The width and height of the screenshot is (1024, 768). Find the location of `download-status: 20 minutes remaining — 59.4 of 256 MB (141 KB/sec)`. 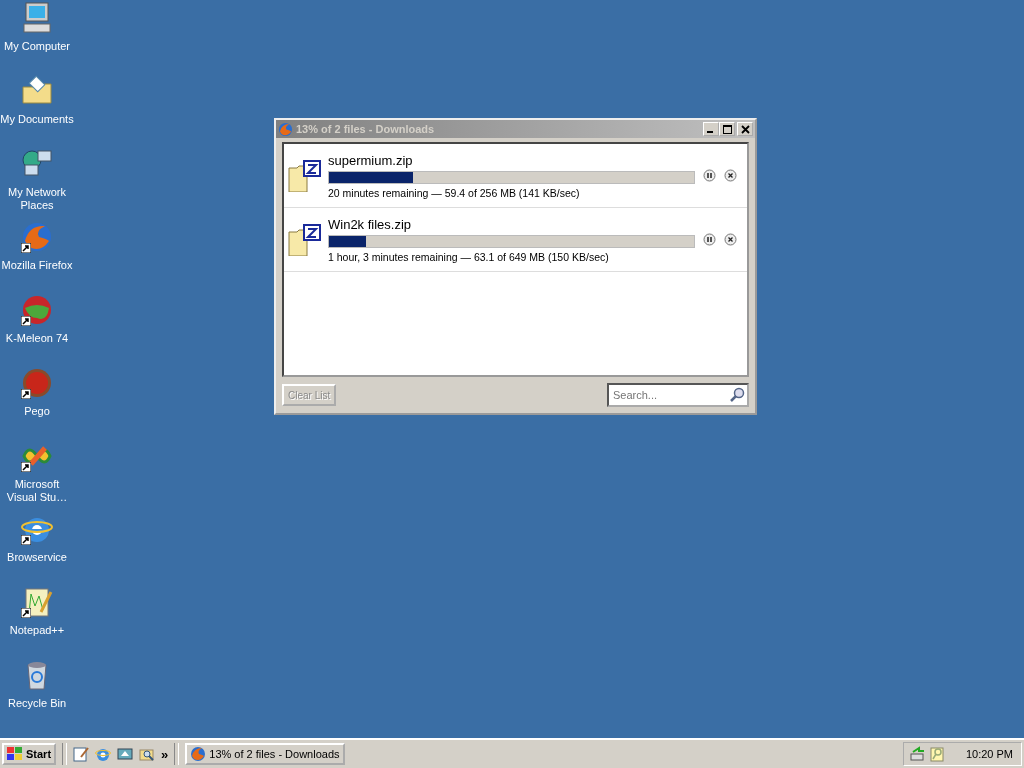

download-status: 20 minutes remaining — 59.4 of 256 MB (141 KB/sec) is located at coordinates (454, 192).